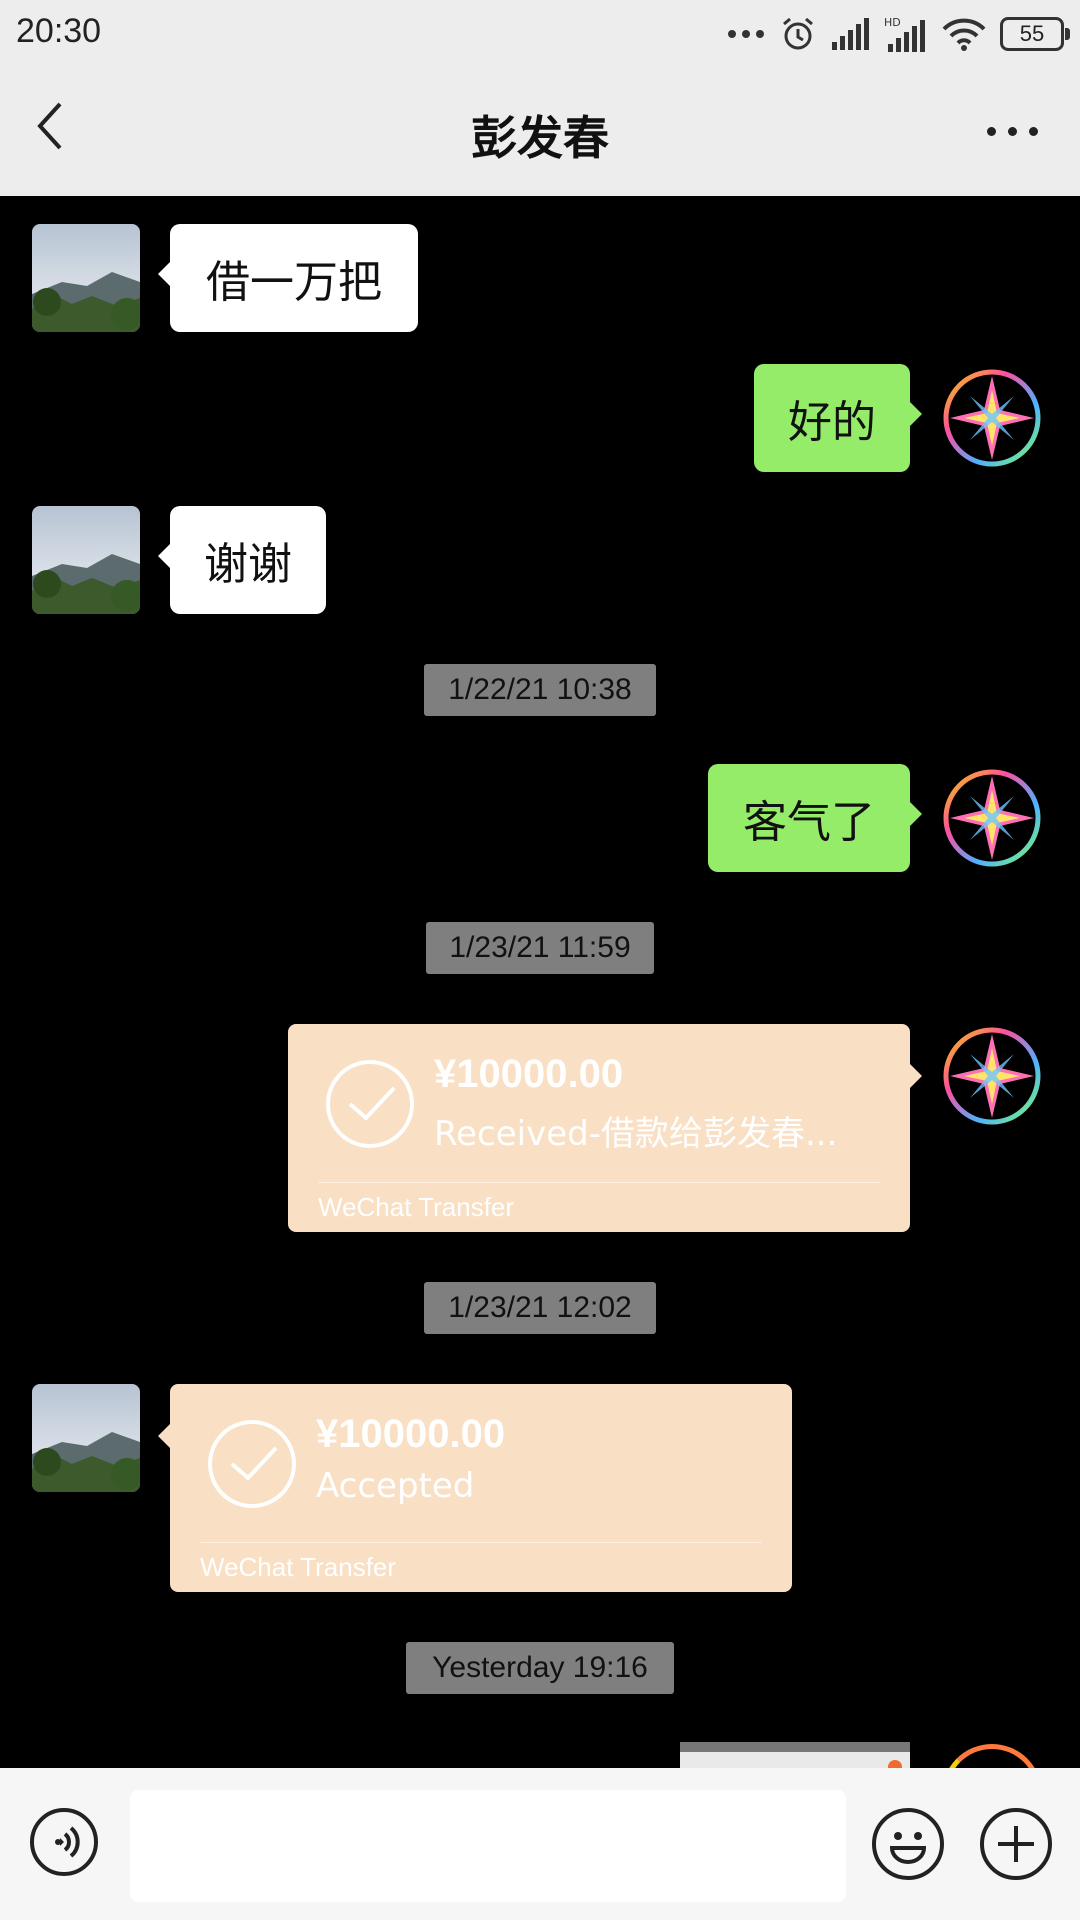  I want to click on emoji-button, so click(908, 1844).